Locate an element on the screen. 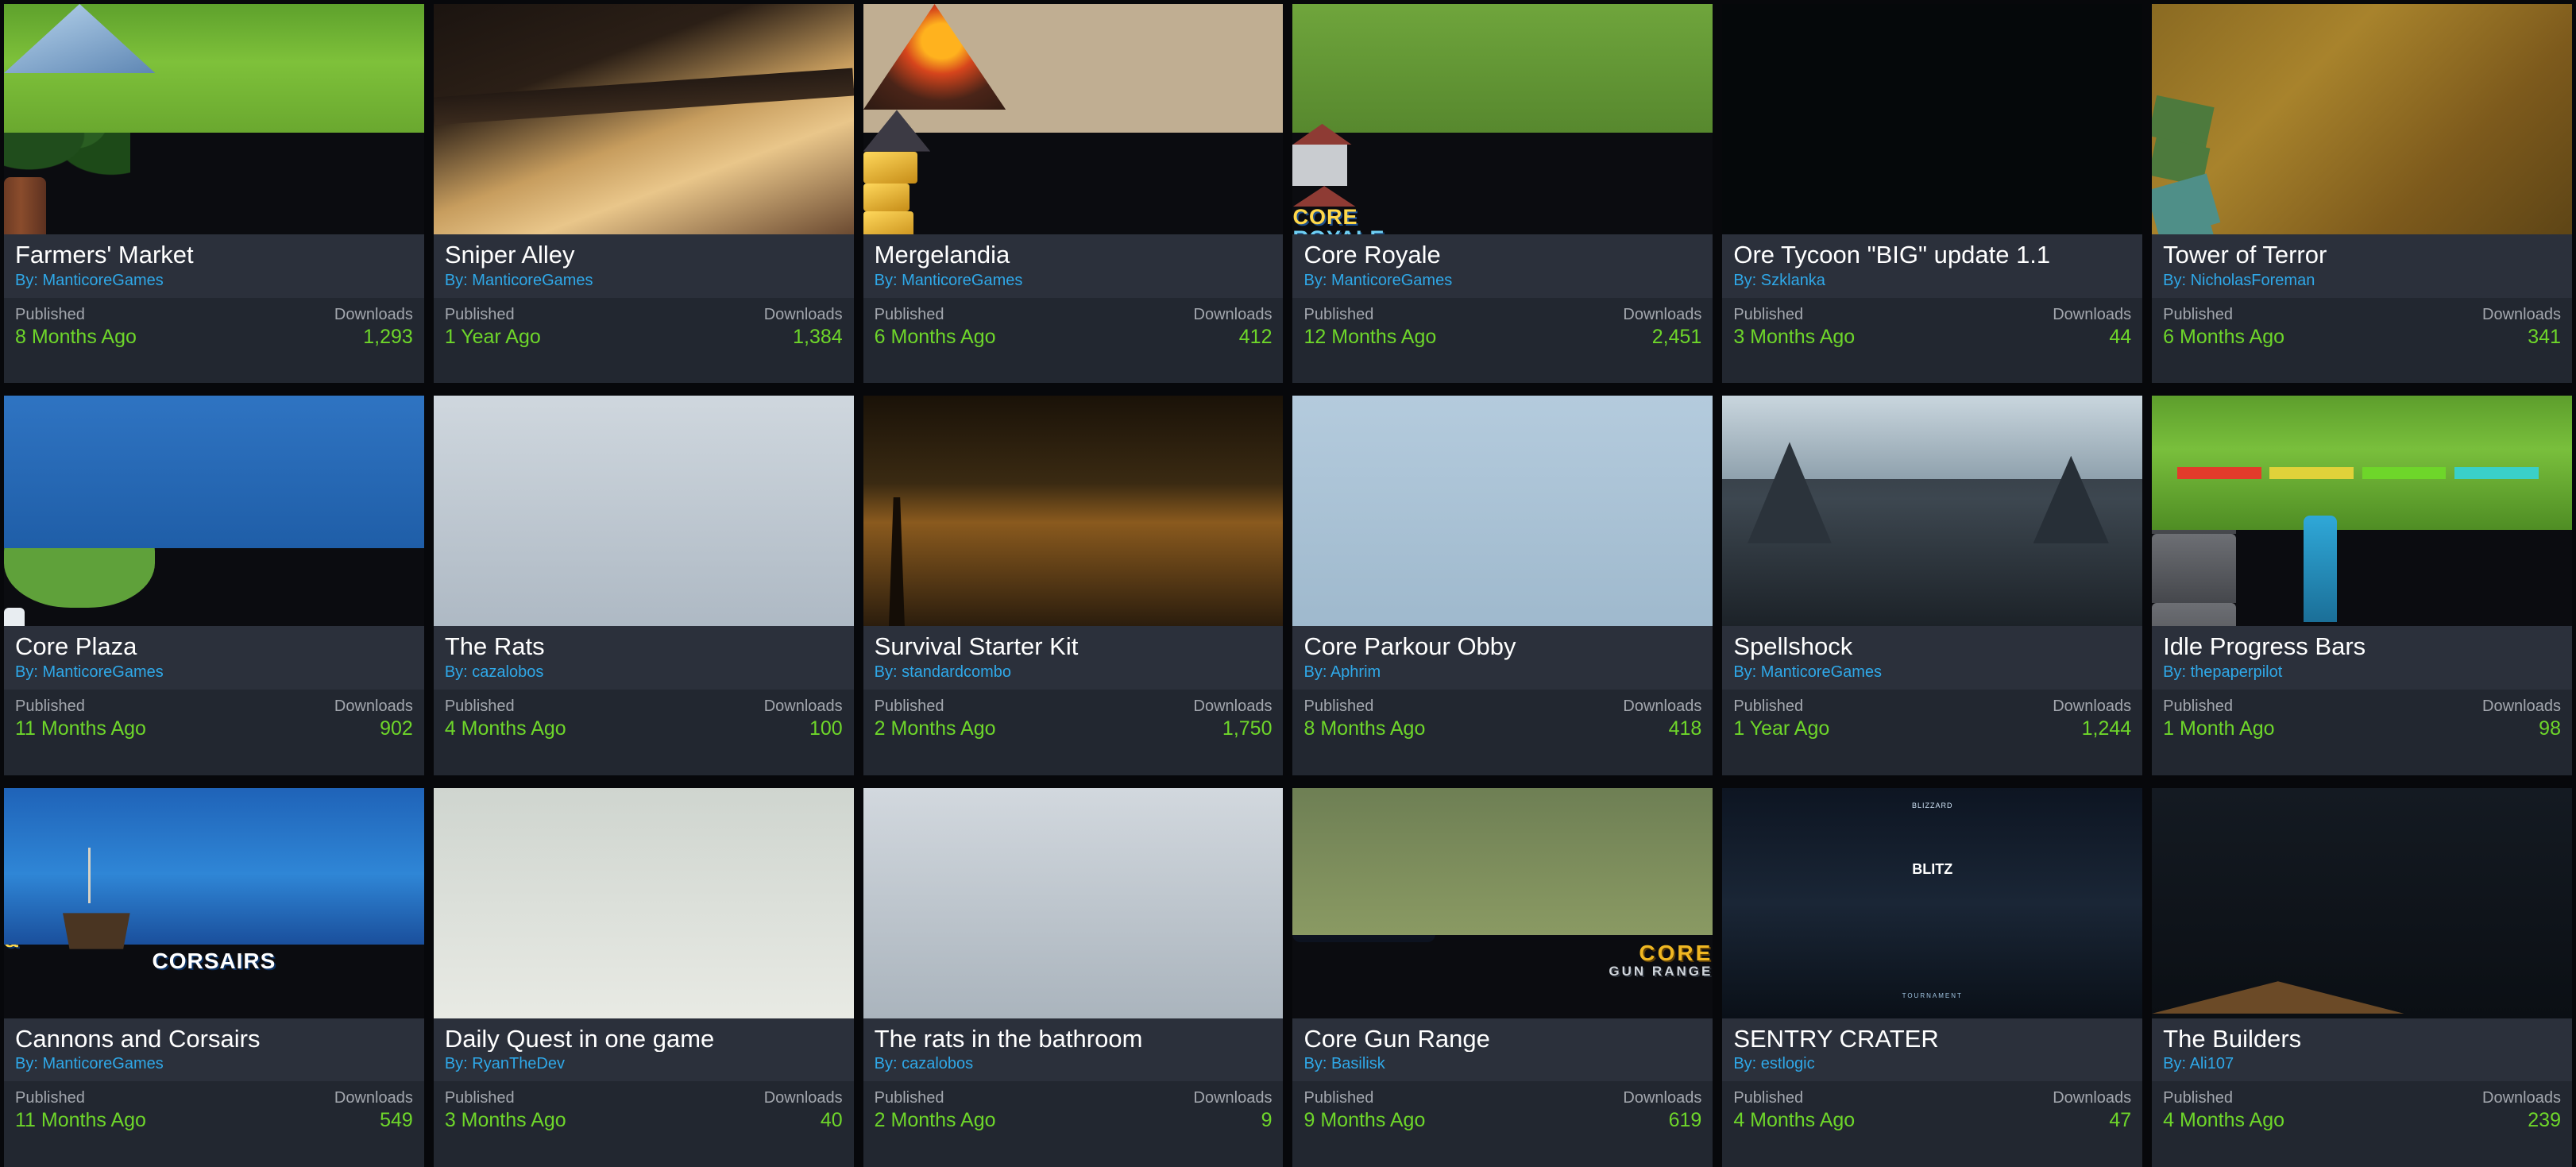 Image resolution: width=2576 pixels, height=1167 pixels. published-value: 2 Months Ago is located at coordinates (935, 1120).